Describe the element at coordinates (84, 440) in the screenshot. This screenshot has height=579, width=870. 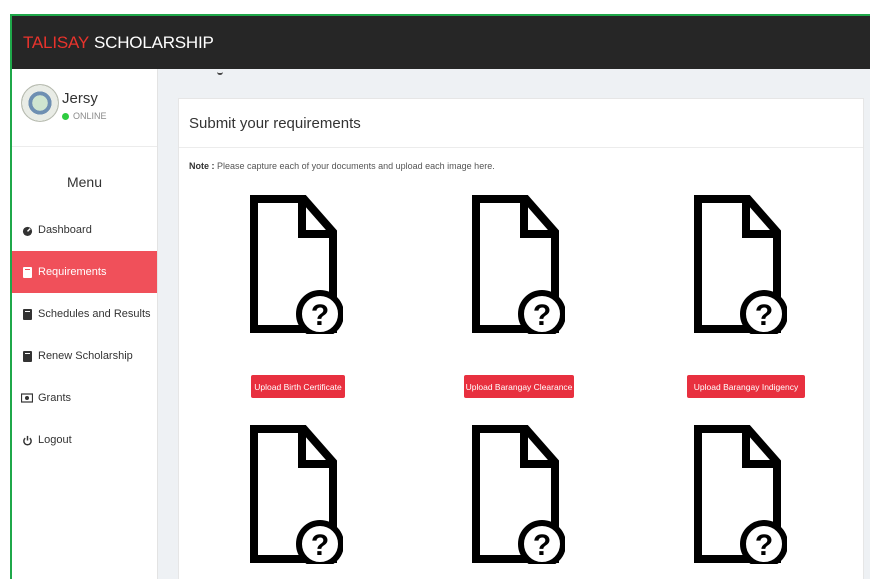
I see `sidebar-item-logout: Logout` at that location.